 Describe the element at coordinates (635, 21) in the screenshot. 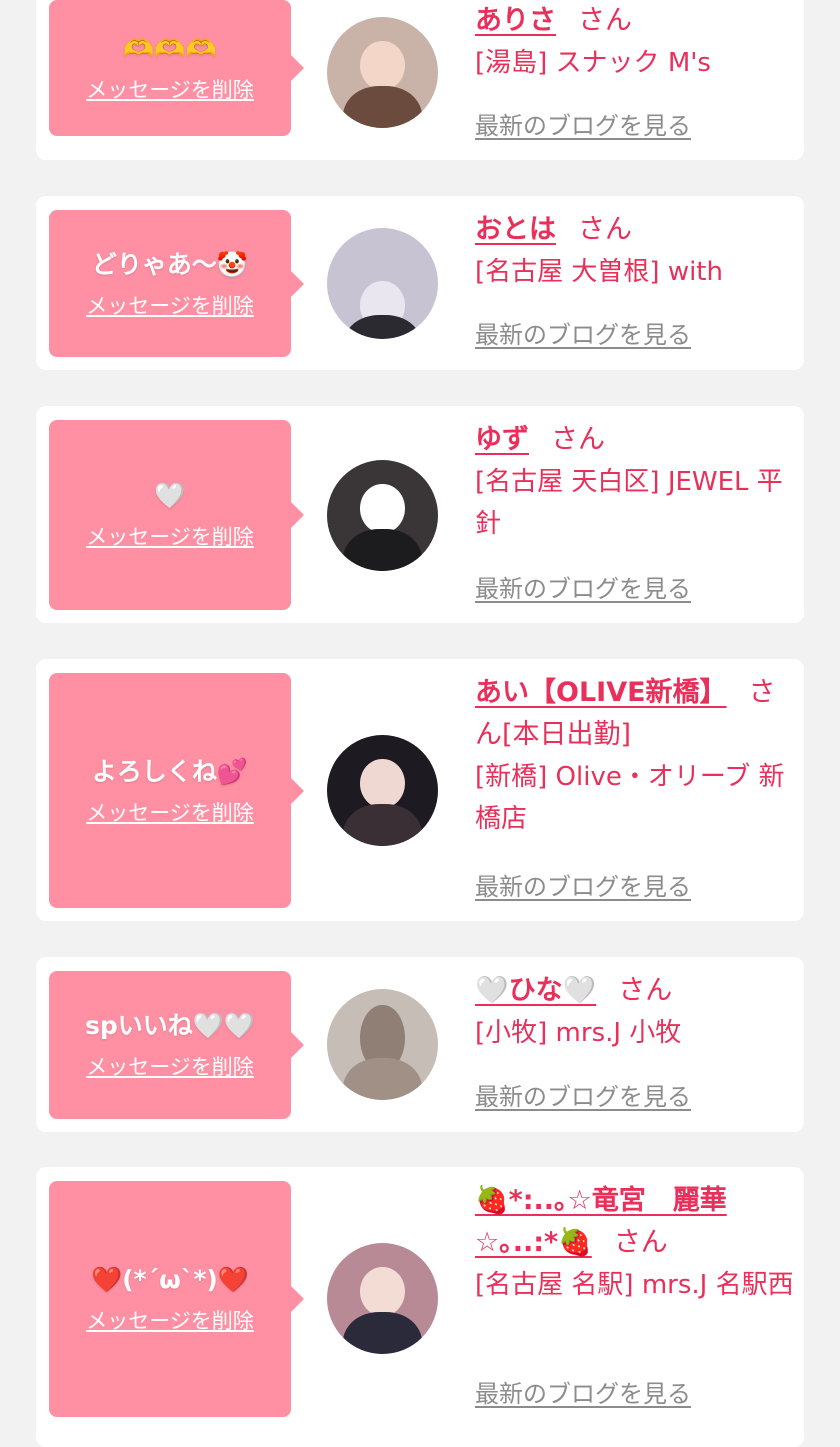

I see `name-line: ありさ さん` at that location.